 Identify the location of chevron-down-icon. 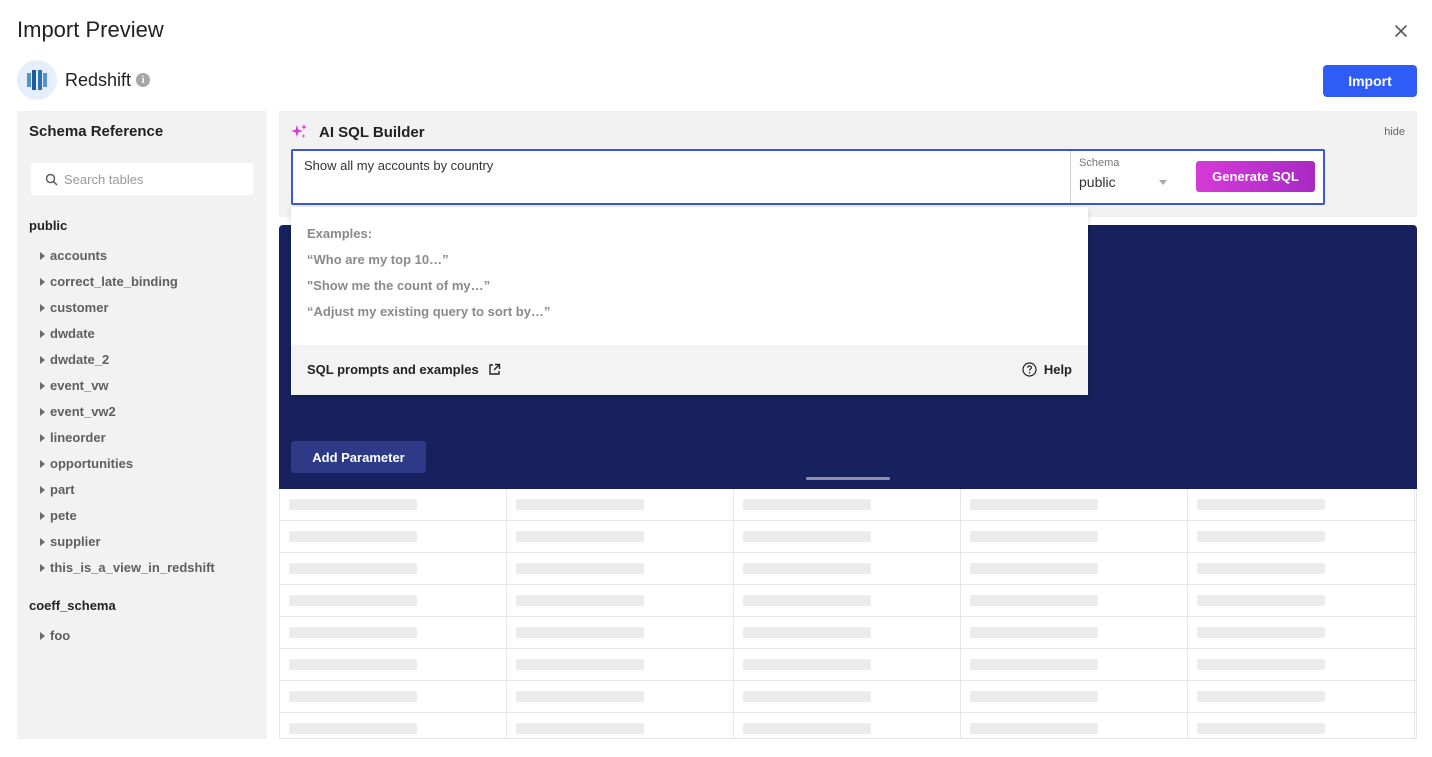
(1163, 182).